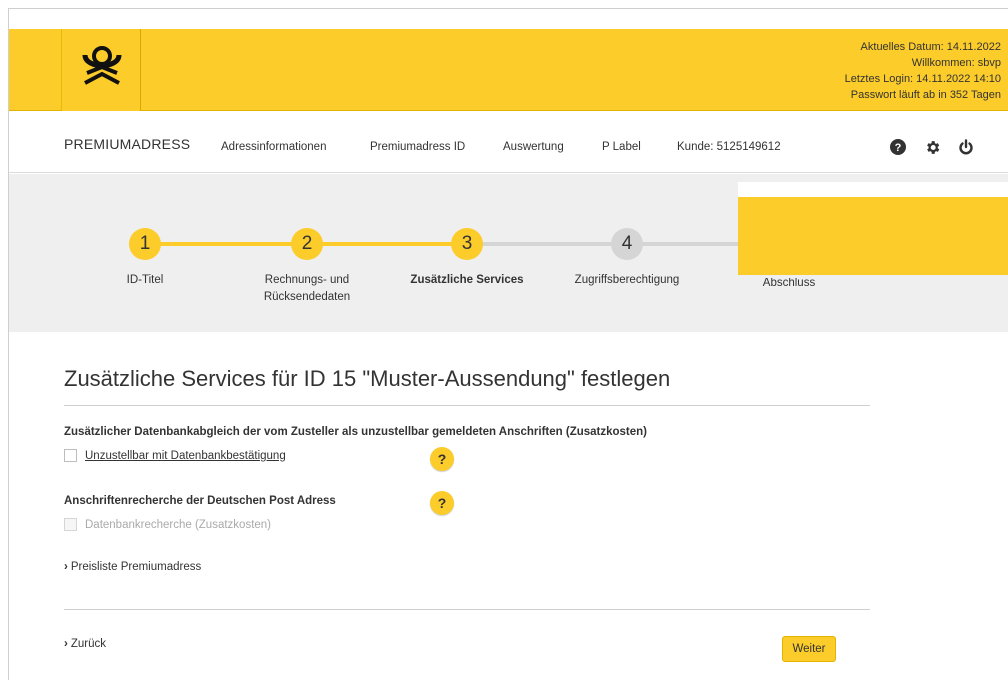  I want to click on next-button: Weiter, so click(809, 649).